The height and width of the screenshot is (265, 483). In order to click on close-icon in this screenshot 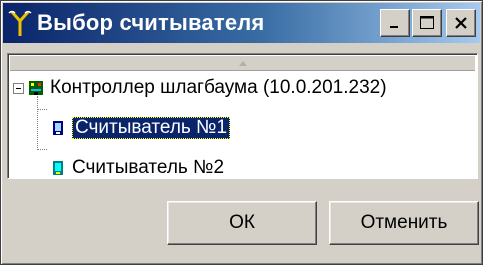, I will do `click(461, 23)`.